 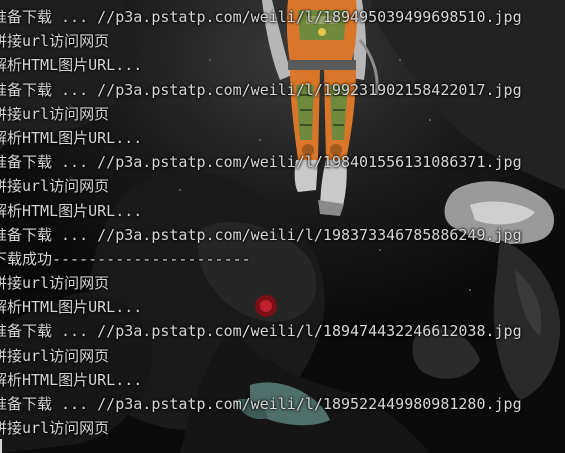 What do you see at coordinates (1, 446) in the screenshot?
I see `text-cursor` at bounding box center [1, 446].